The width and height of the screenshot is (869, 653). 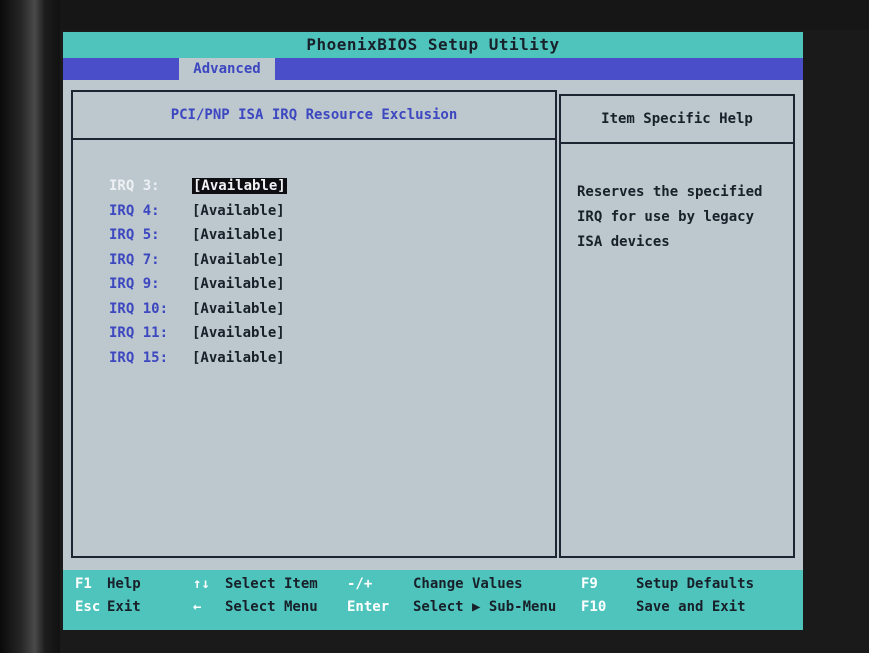 I want to click on irq-row-4: IRQ 4: [Available], so click(x=198, y=211).